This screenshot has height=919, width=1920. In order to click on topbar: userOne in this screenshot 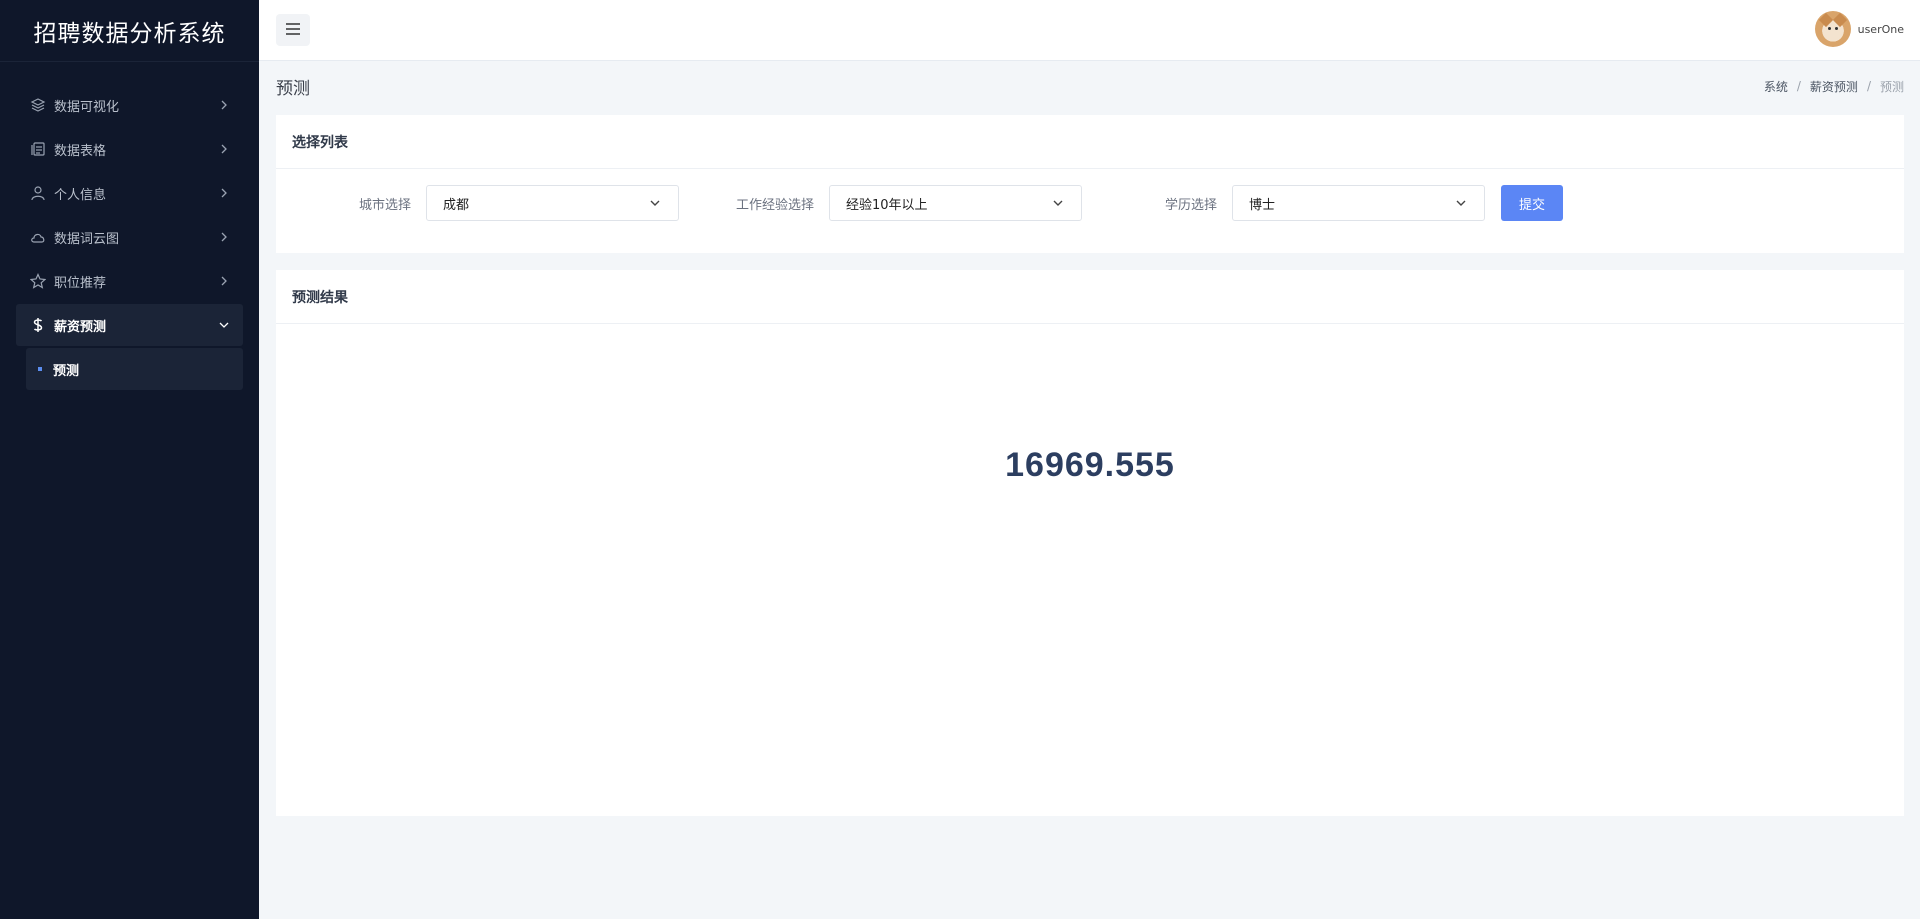, I will do `click(1089, 30)`.